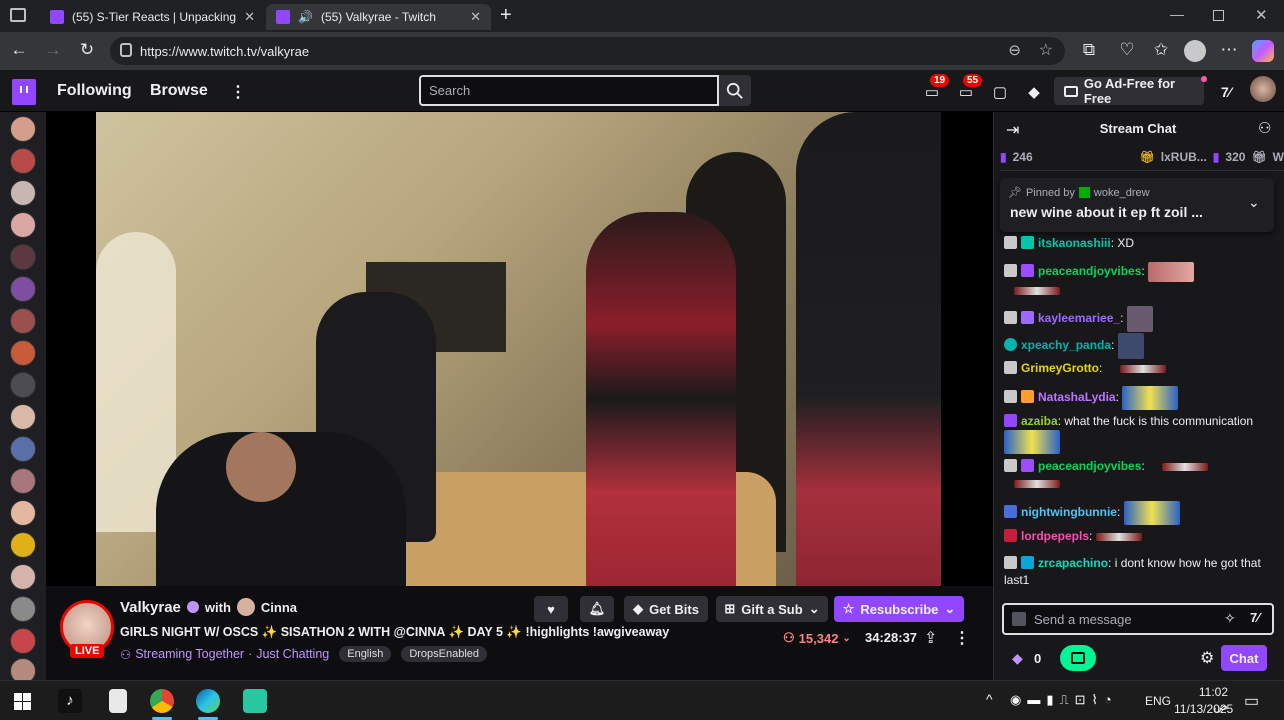 The height and width of the screenshot is (720, 1284). What do you see at coordinates (305, 17) in the screenshot?
I see `speaker-icon: 🔊` at bounding box center [305, 17].